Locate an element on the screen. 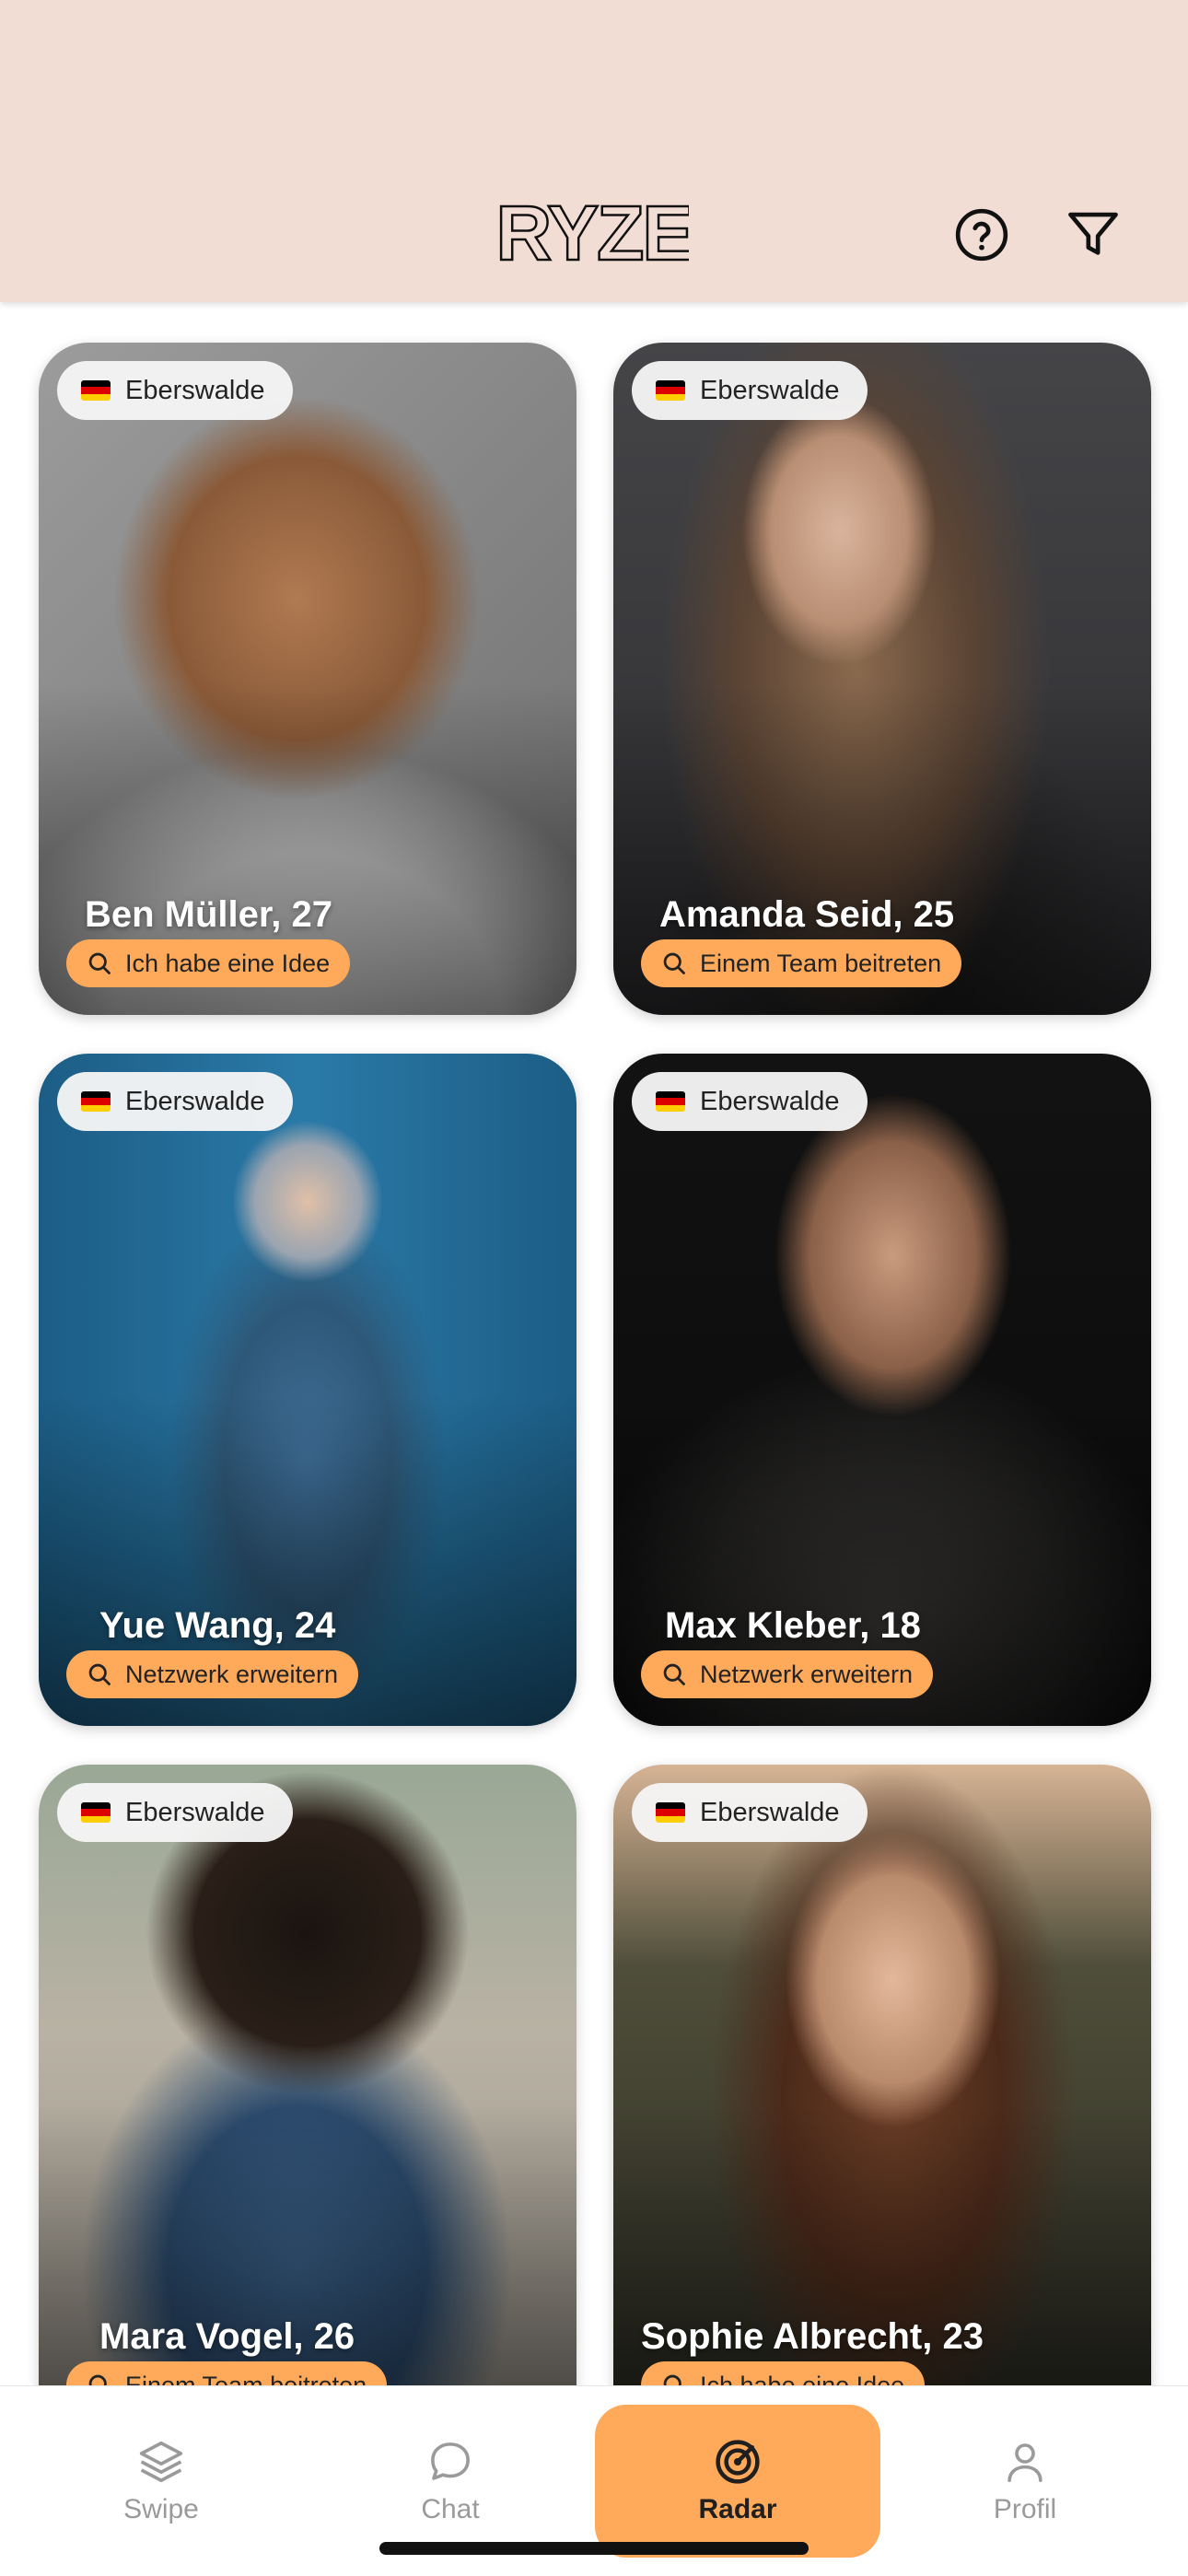  ryze-logo: RYZE RYZE is located at coordinates (594, 231).